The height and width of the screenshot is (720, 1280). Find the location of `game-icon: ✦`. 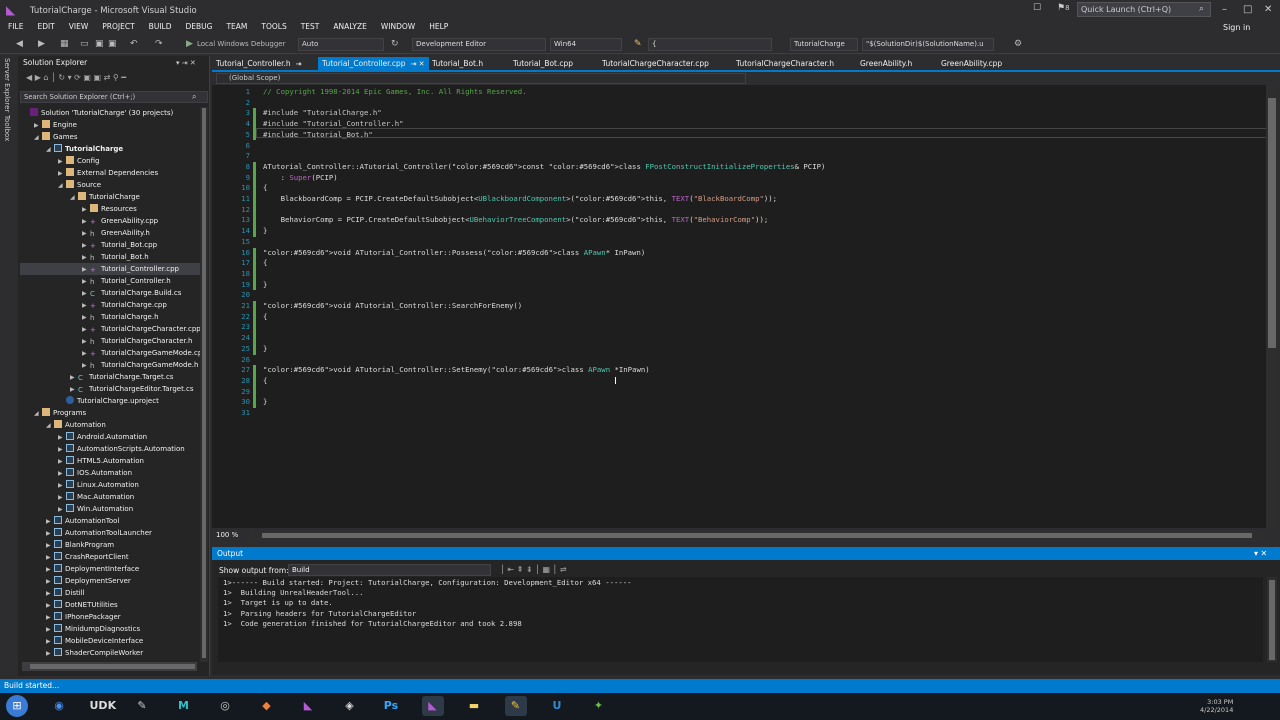

game-icon: ✦ is located at coordinates (599, 706).